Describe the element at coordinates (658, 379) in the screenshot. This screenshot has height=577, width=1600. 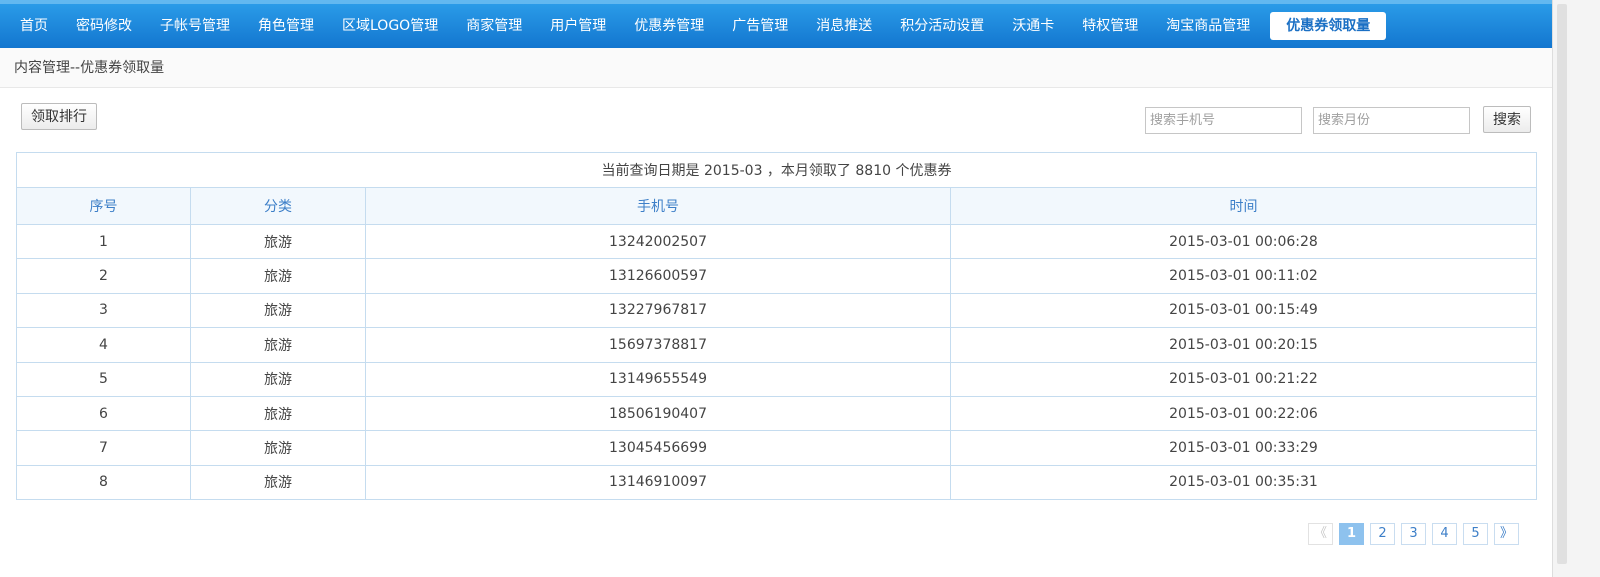
I see `cell-phone: 13149655549` at that location.